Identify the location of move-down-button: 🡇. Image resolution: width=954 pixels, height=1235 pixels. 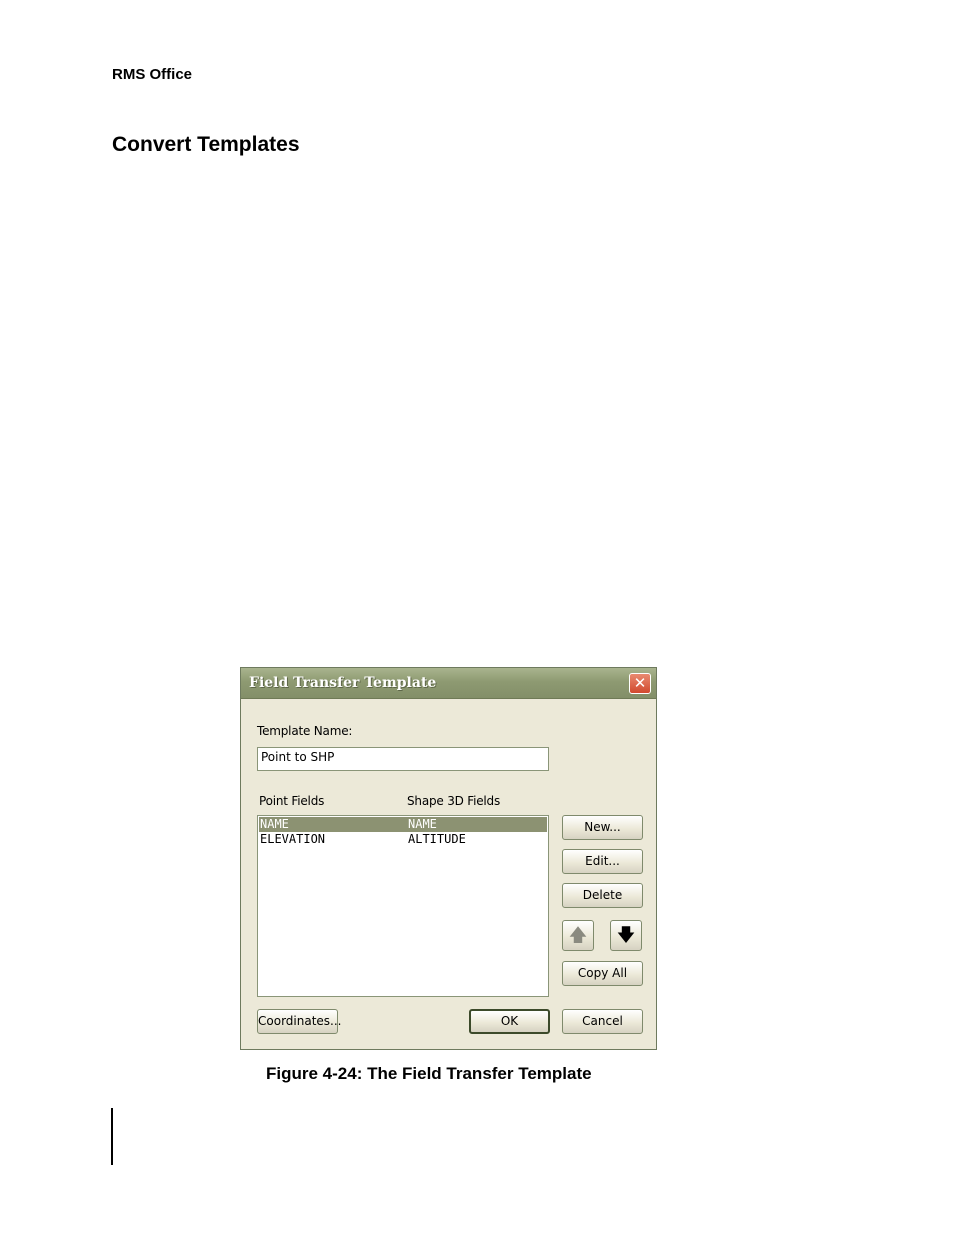
(626, 935).